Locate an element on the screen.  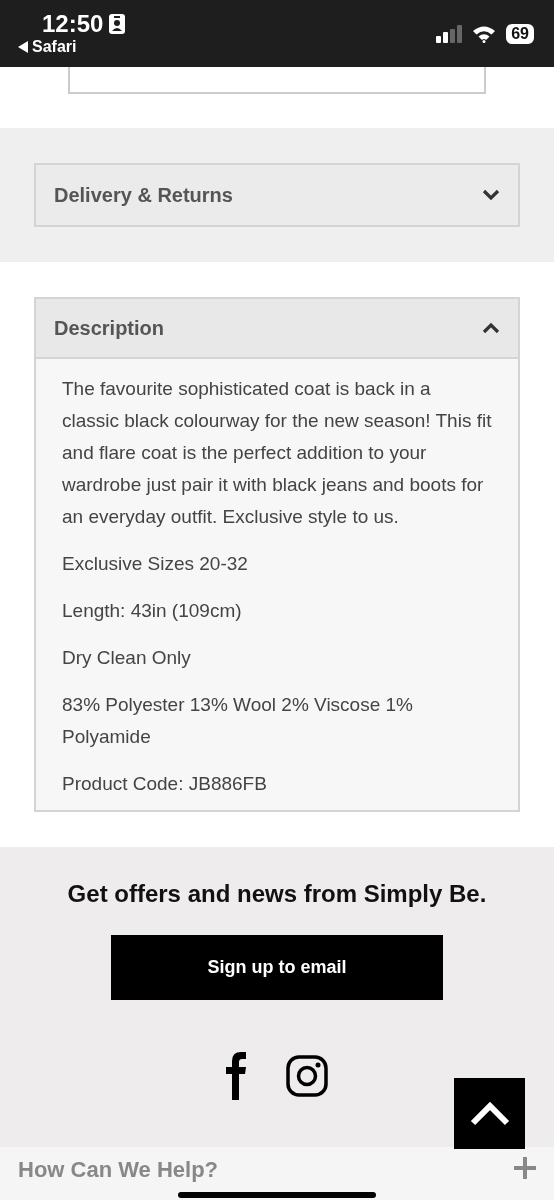
wifi-icon is located at coordinates (484, 34).